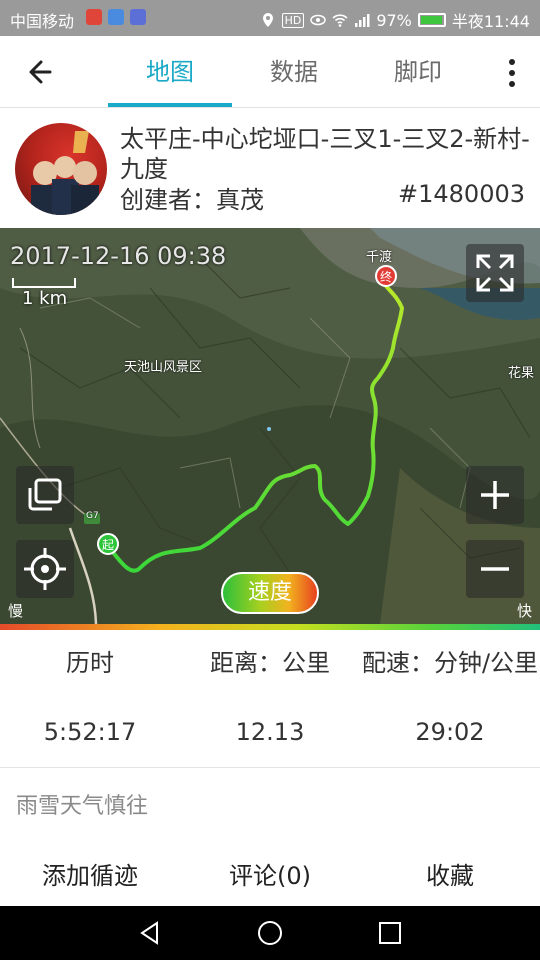 The width and height of the screenshot is (540, 960). I want to click on avatar, so click(61, 169).